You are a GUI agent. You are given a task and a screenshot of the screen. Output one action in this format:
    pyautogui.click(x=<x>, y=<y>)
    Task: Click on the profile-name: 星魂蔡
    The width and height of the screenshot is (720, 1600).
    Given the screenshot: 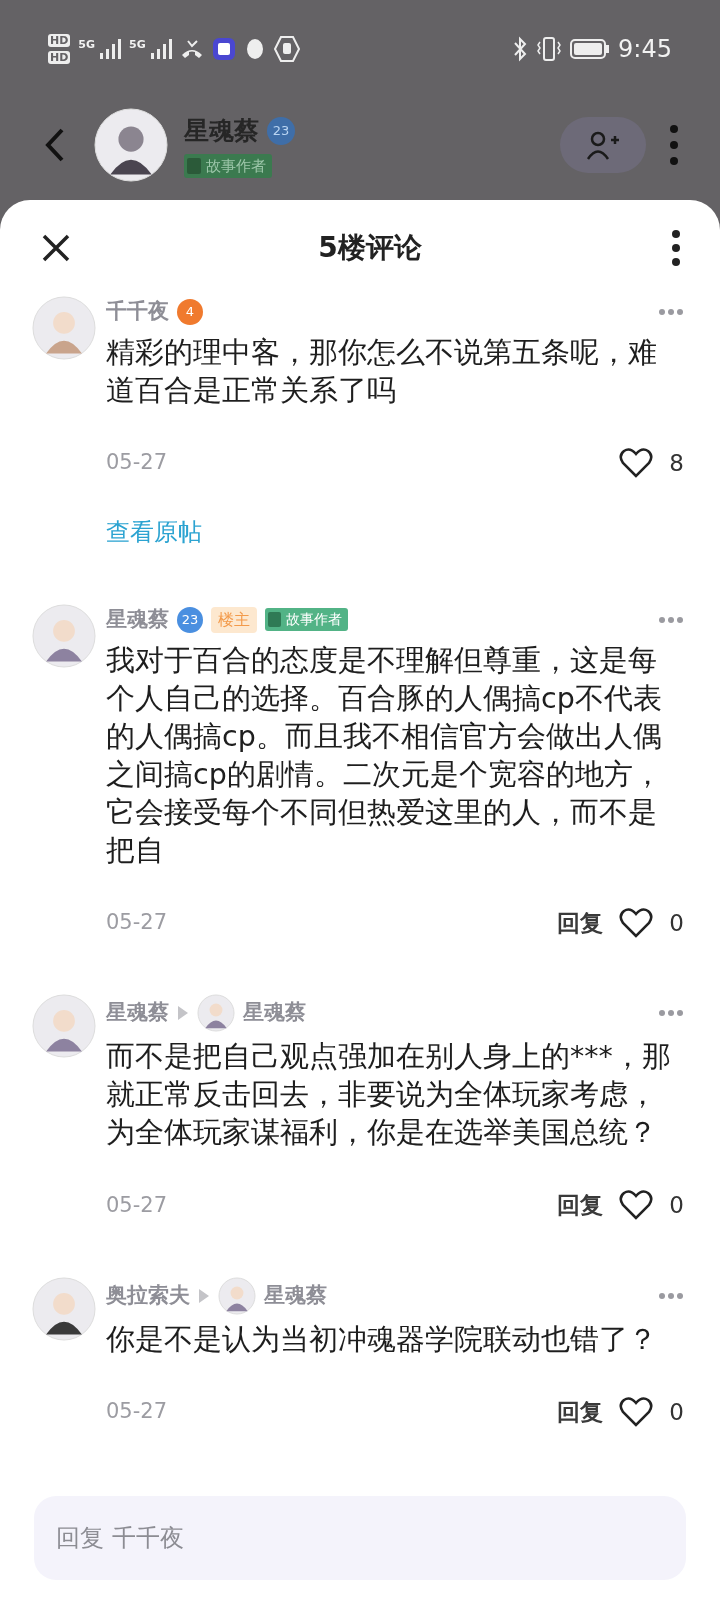 What is the action you would take?
    pyautogui.click(x=221, y=131)
    